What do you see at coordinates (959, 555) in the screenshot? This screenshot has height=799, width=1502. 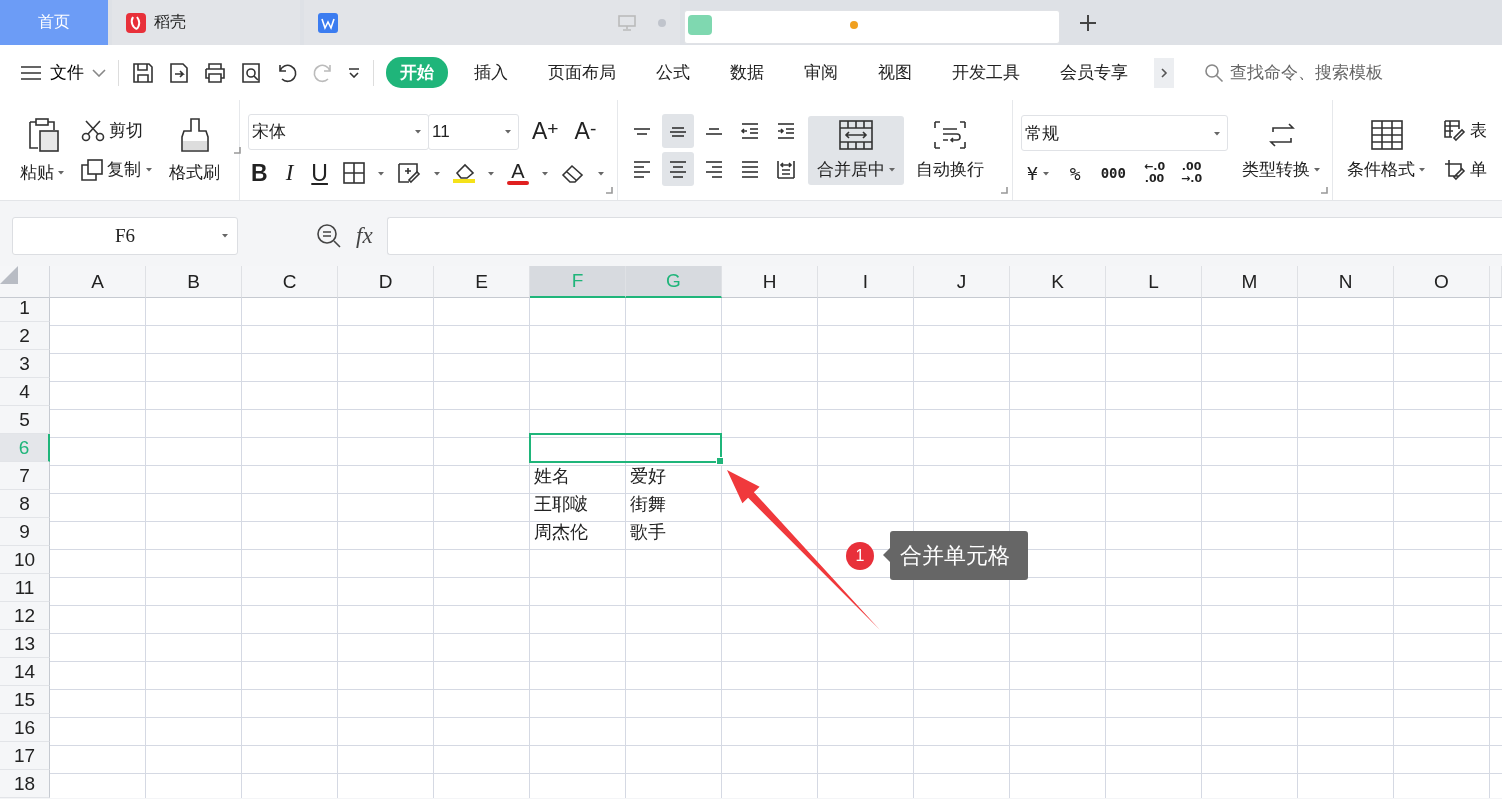 I see `callout-label: 合并单元格` at bounding box center [959, 555].